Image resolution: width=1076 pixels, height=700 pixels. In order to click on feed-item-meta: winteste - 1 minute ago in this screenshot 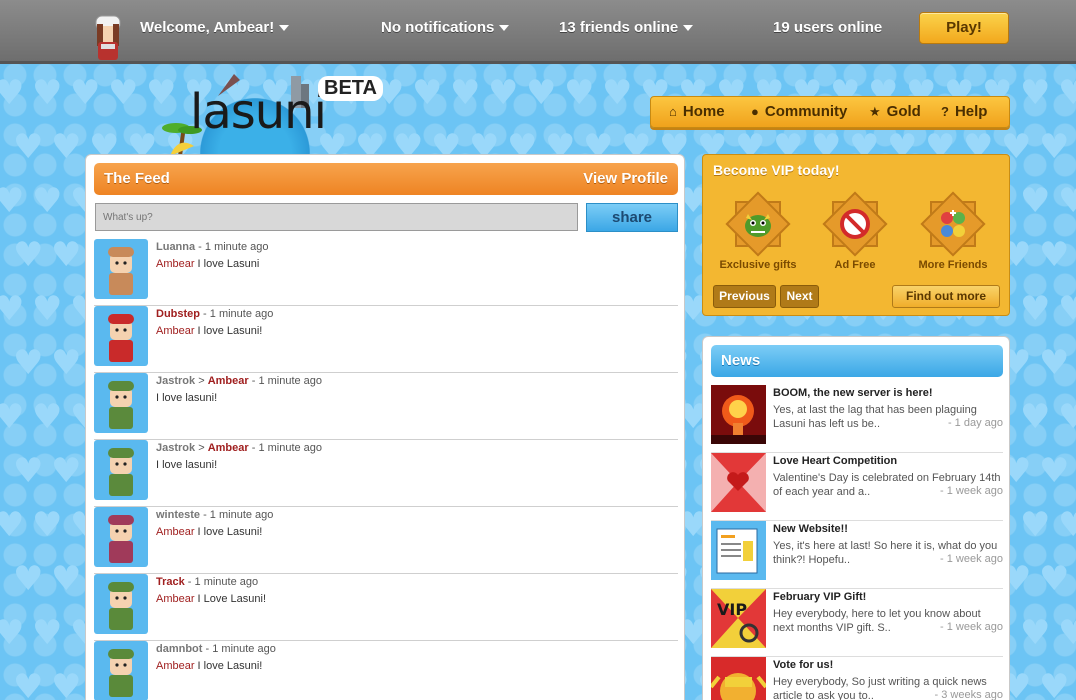, I will do `click(214, 515)`.